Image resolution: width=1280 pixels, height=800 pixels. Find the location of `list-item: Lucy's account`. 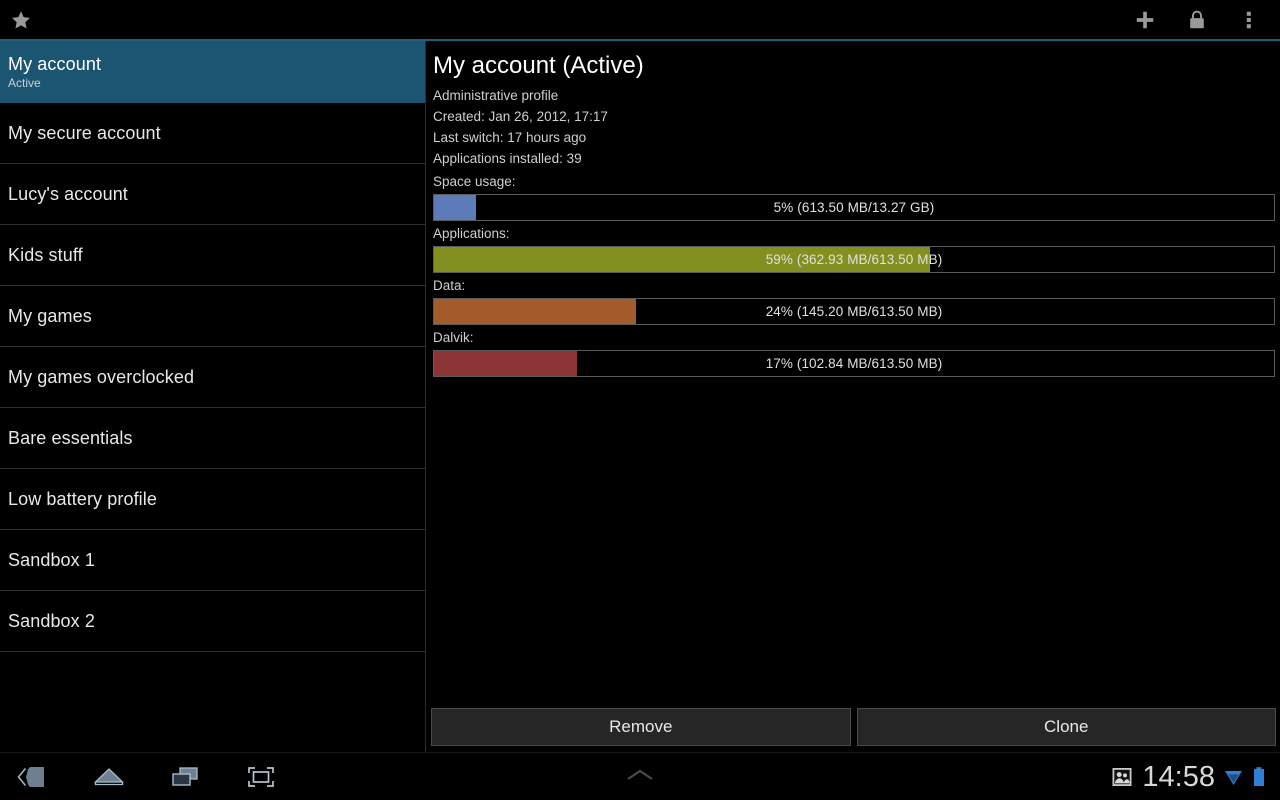

list-item: Lucy's account is located at coordinates (212, 194).